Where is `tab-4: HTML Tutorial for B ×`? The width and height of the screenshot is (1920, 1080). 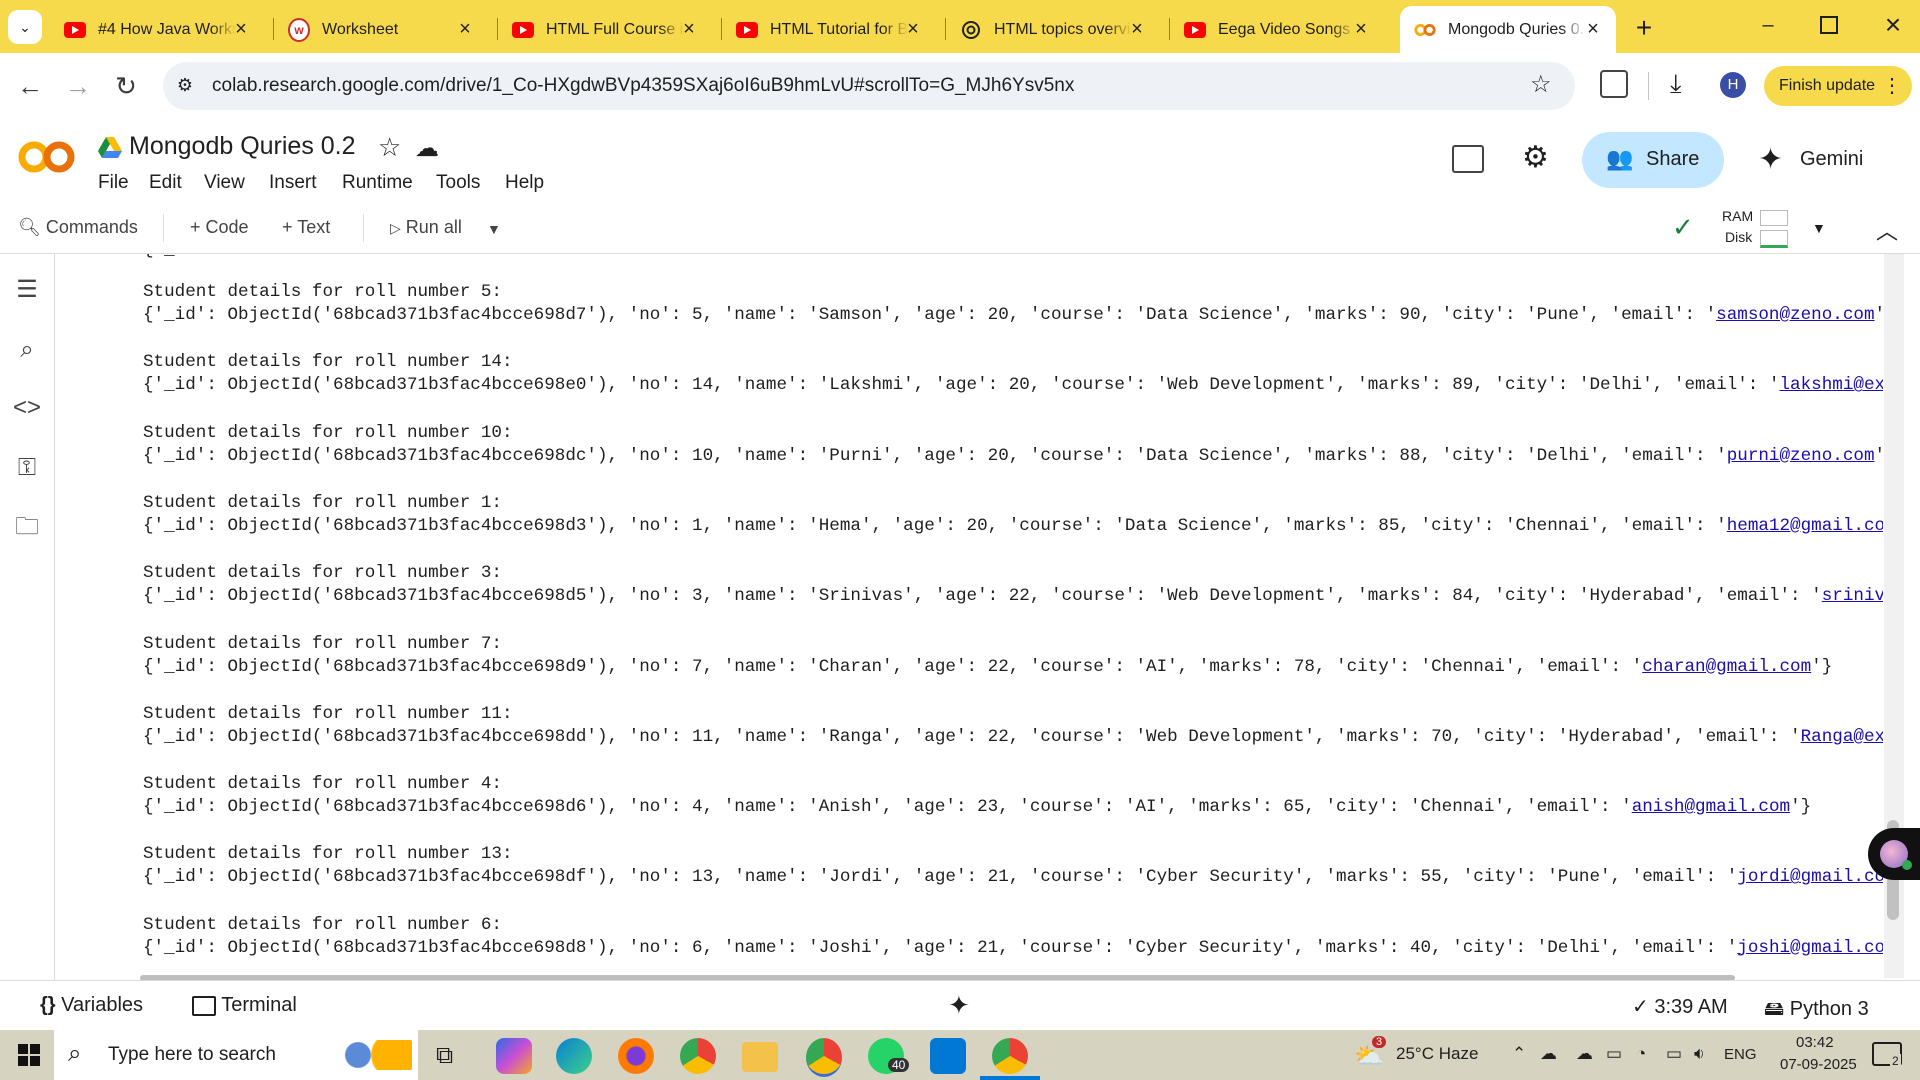
tab-4: HTML Tutorial for B × is located at coordinates (829, 29).